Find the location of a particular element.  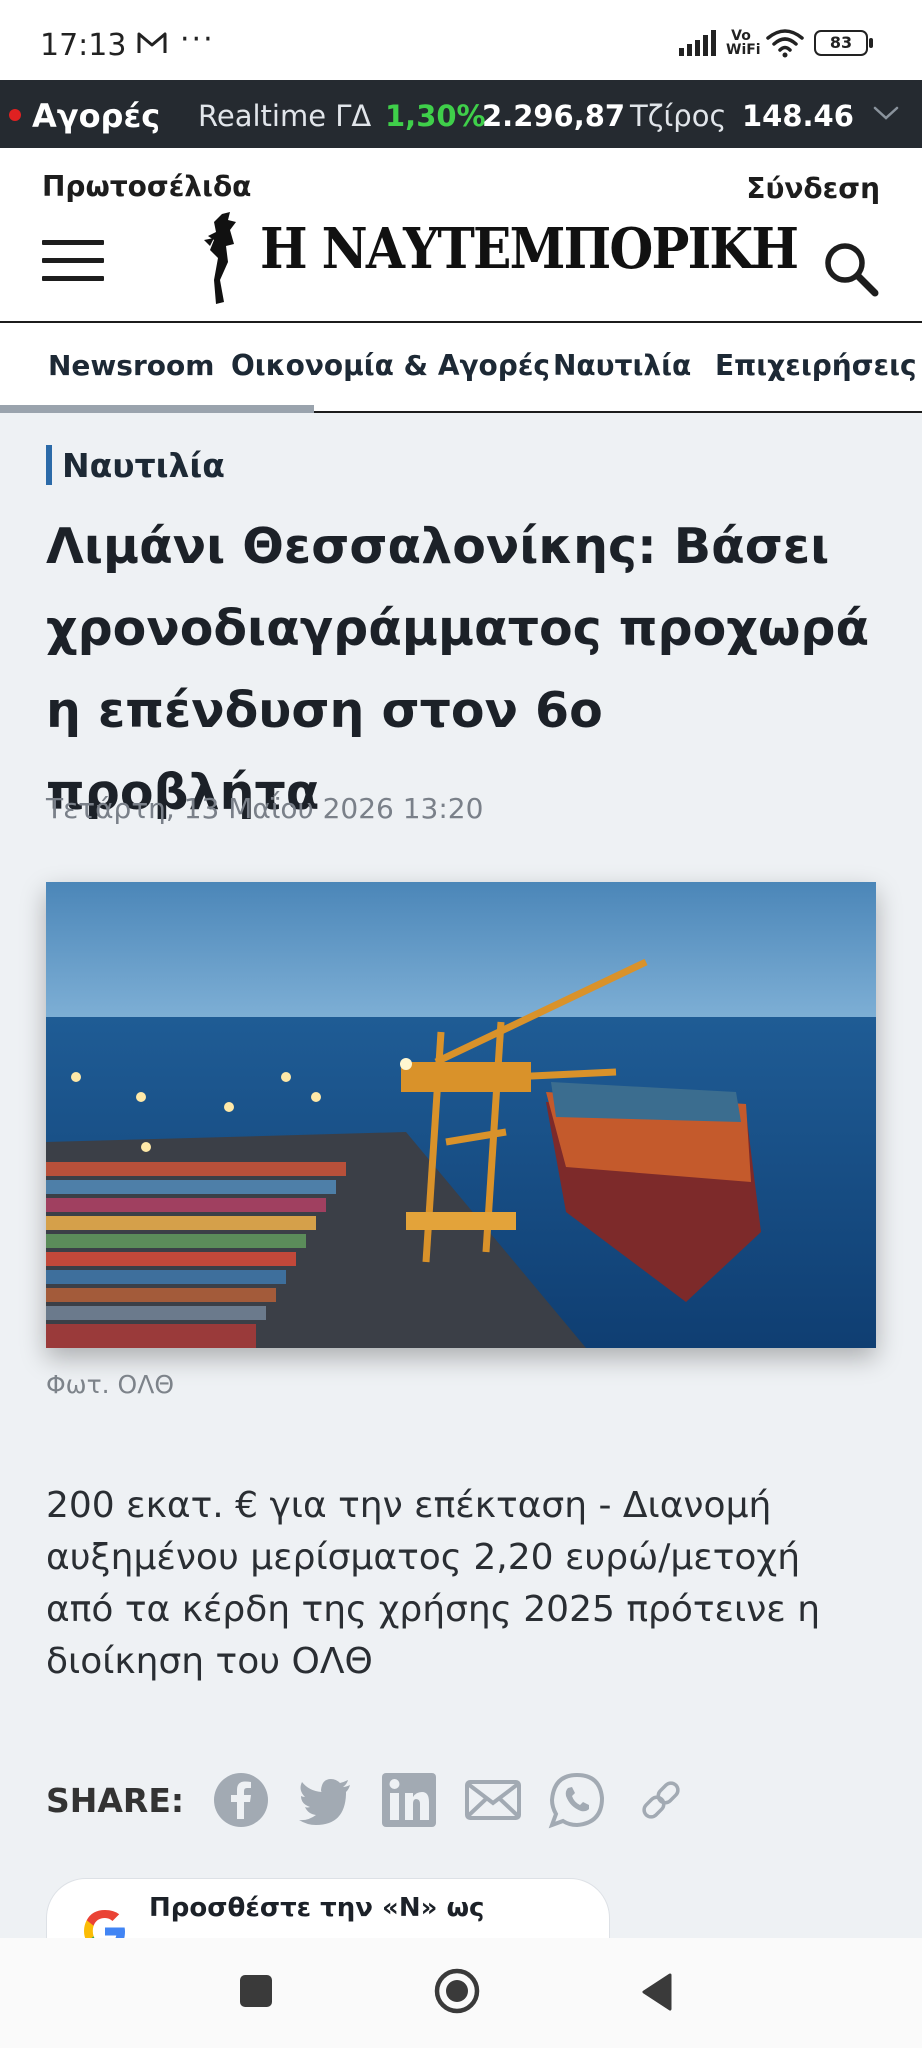

nav-item-economy-markets: Οικονομία & Αγορές is located at coordinates (390, 365).